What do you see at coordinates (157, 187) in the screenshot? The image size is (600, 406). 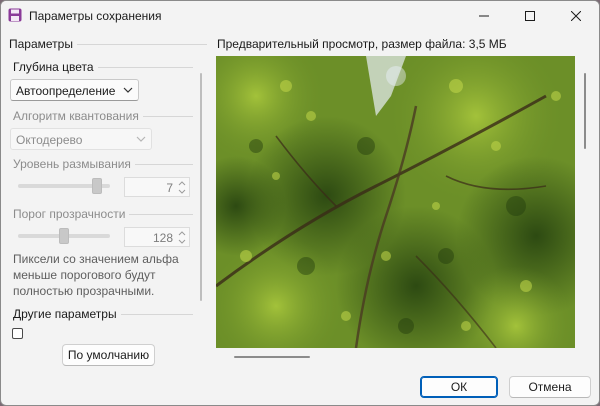 I see `blur-value-input: 7` at bounding box center [157, 187].